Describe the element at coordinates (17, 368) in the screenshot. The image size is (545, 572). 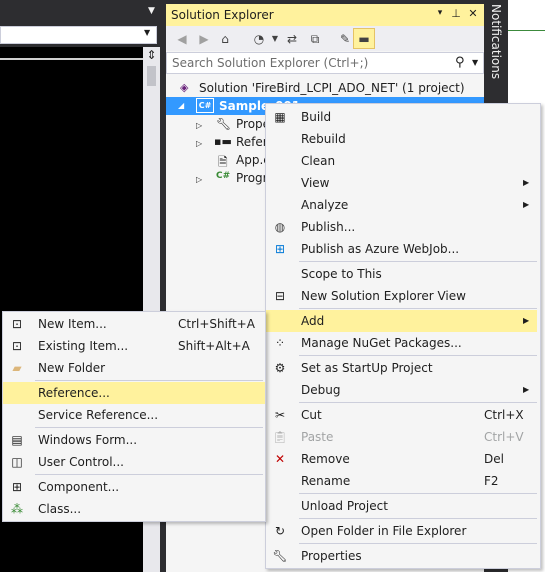
I see `folder-icon: ▰` at that location.